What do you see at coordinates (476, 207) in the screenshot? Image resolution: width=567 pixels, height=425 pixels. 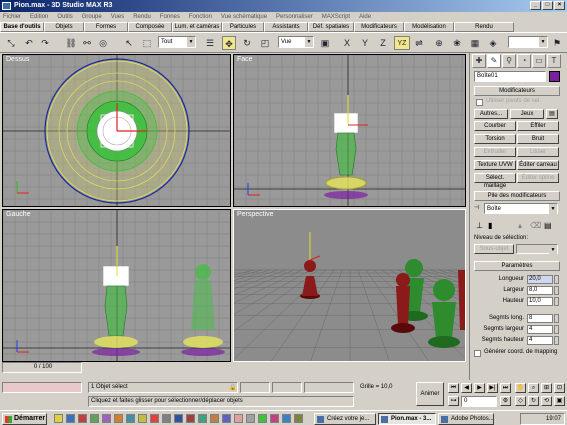 I see `stack-pin-icon: ⊣` at bounding box center [476, 207].